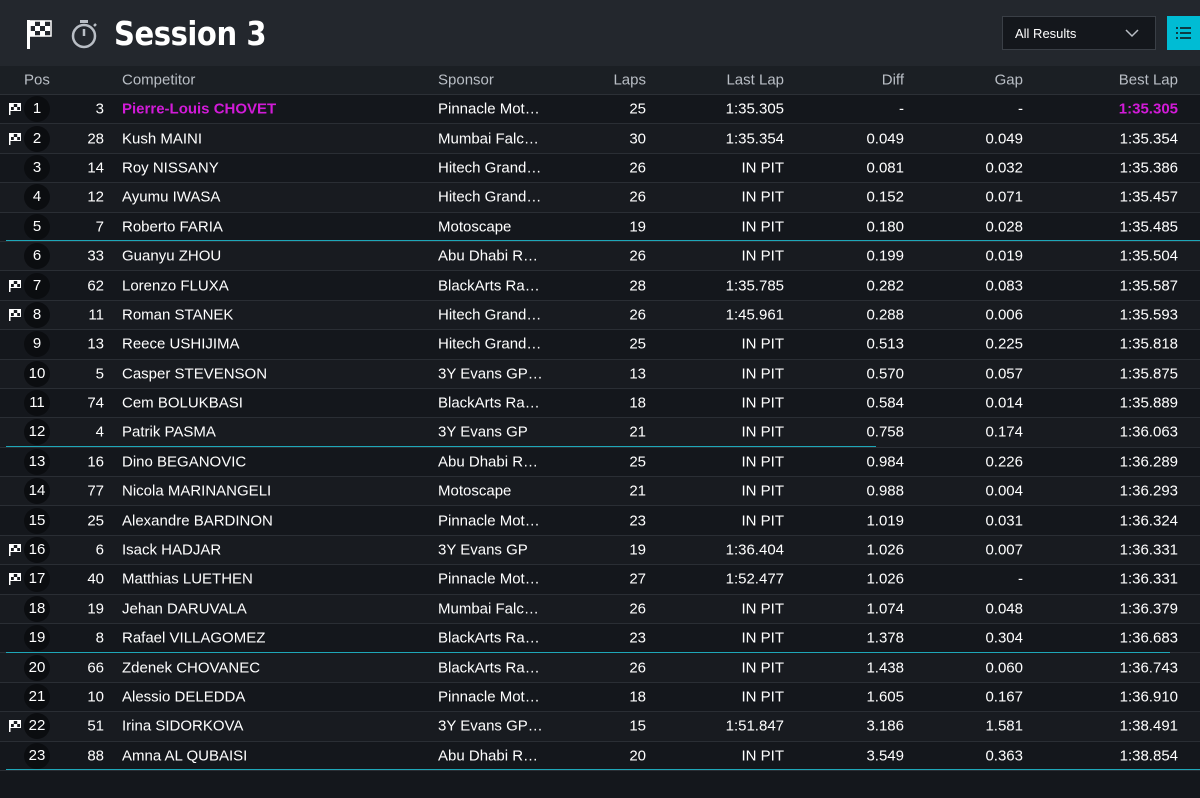  What do you see at coordinates (37, 80) in the screenshot?
I see `column-header-pos: Pos` at bounding box center [37, 80].